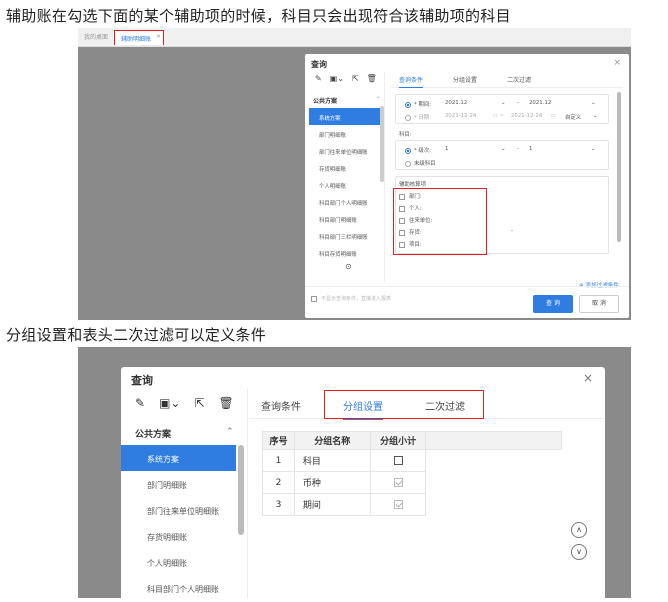 This screenshot has height=602, width=668. I want to click on subject-label: 科目:, so click(405, 135).